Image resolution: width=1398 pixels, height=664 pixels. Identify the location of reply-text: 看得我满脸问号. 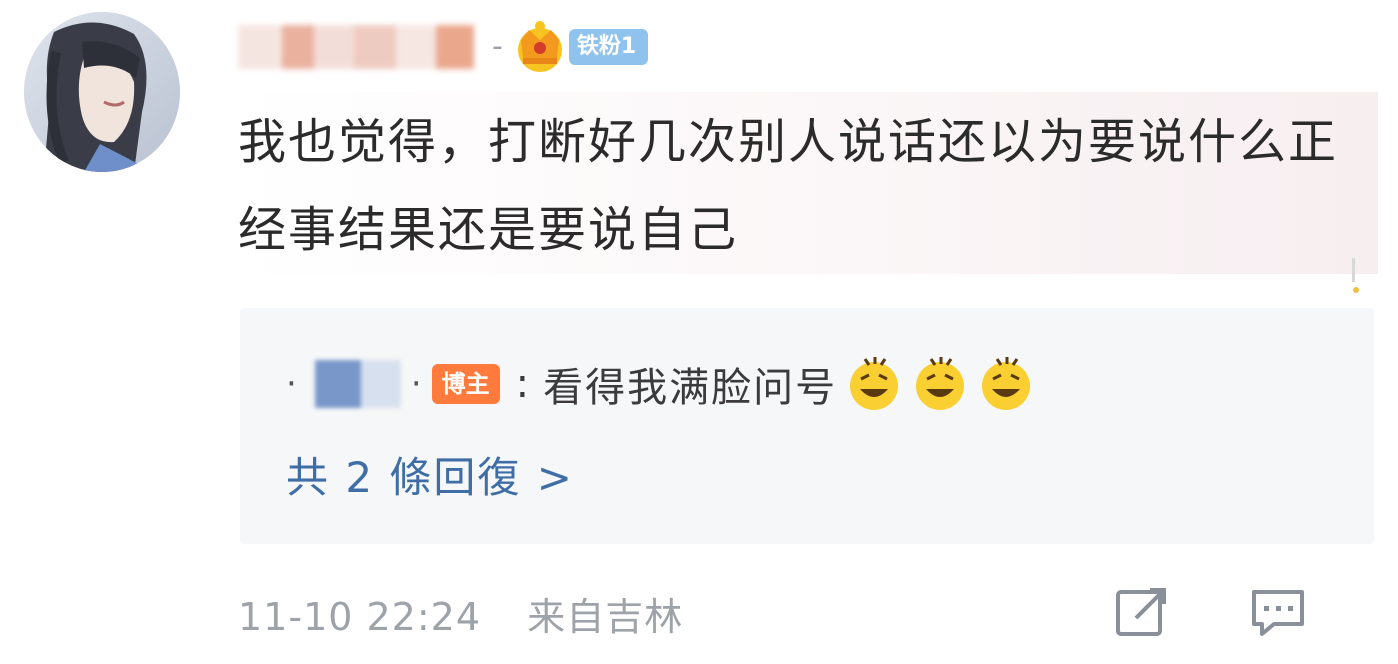
(690, 388).